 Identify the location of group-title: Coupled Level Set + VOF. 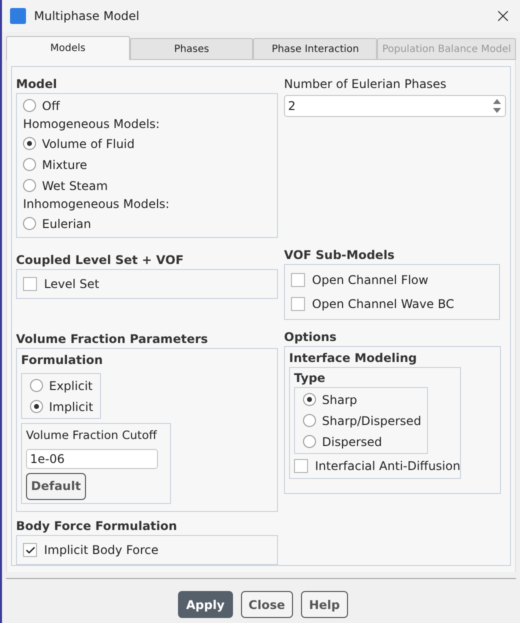
(100, 261).